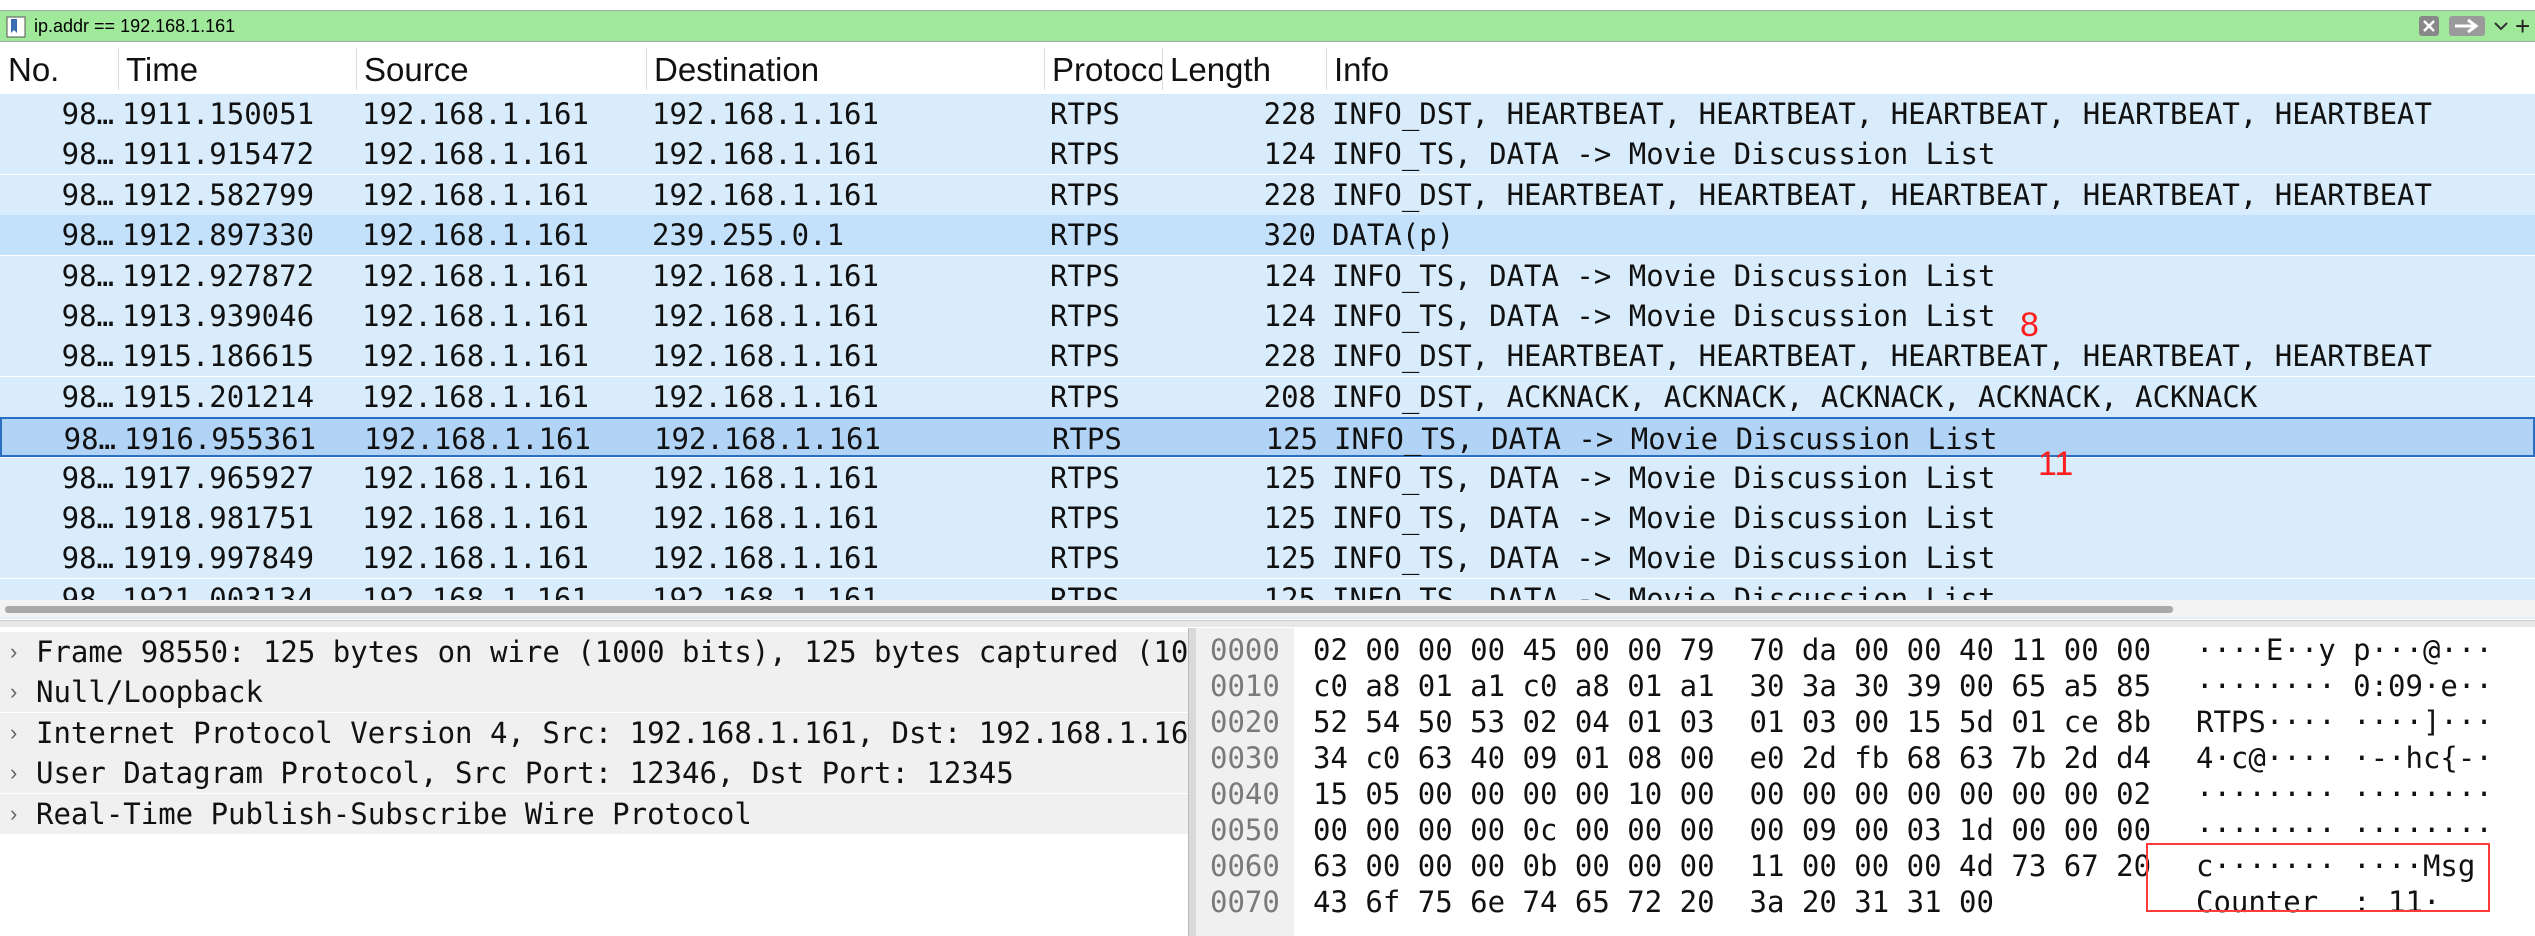 The height and width of the screenshot is (936, 2535). I want to click on apply-filter-icon, so click(2467, 26).